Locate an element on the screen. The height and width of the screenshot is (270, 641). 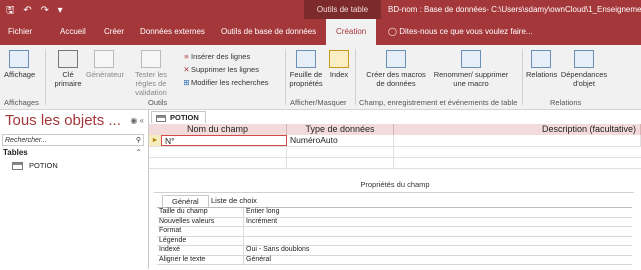
property-row: Aligner le texte Général is located at coordinates (394, 260).